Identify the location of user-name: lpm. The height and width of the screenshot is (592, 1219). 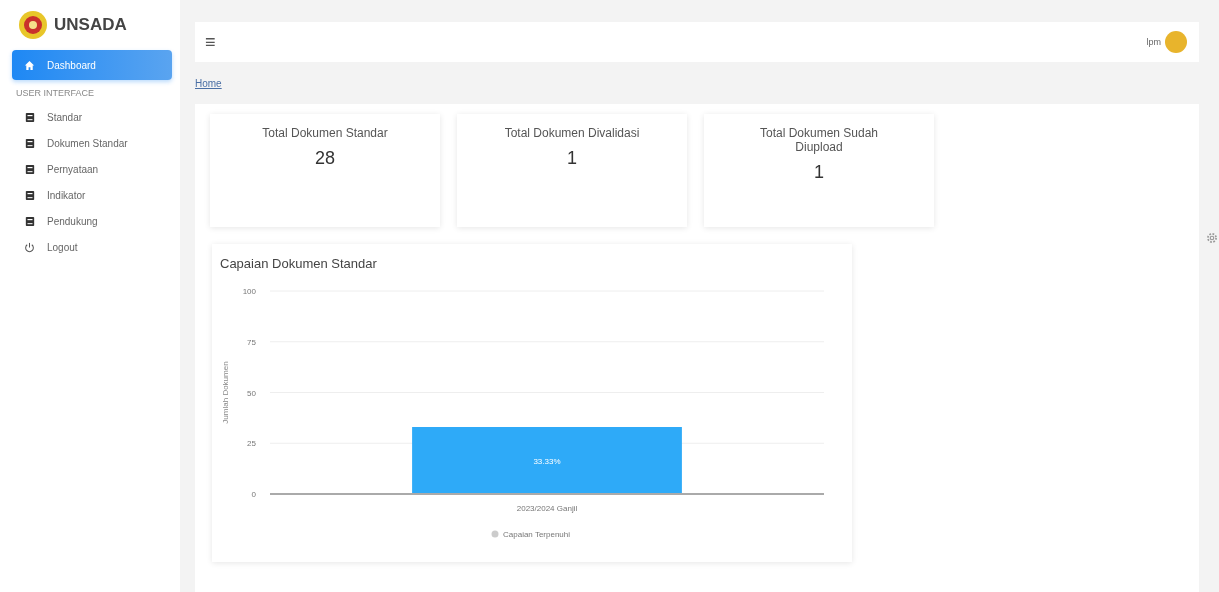
(1153, 42).